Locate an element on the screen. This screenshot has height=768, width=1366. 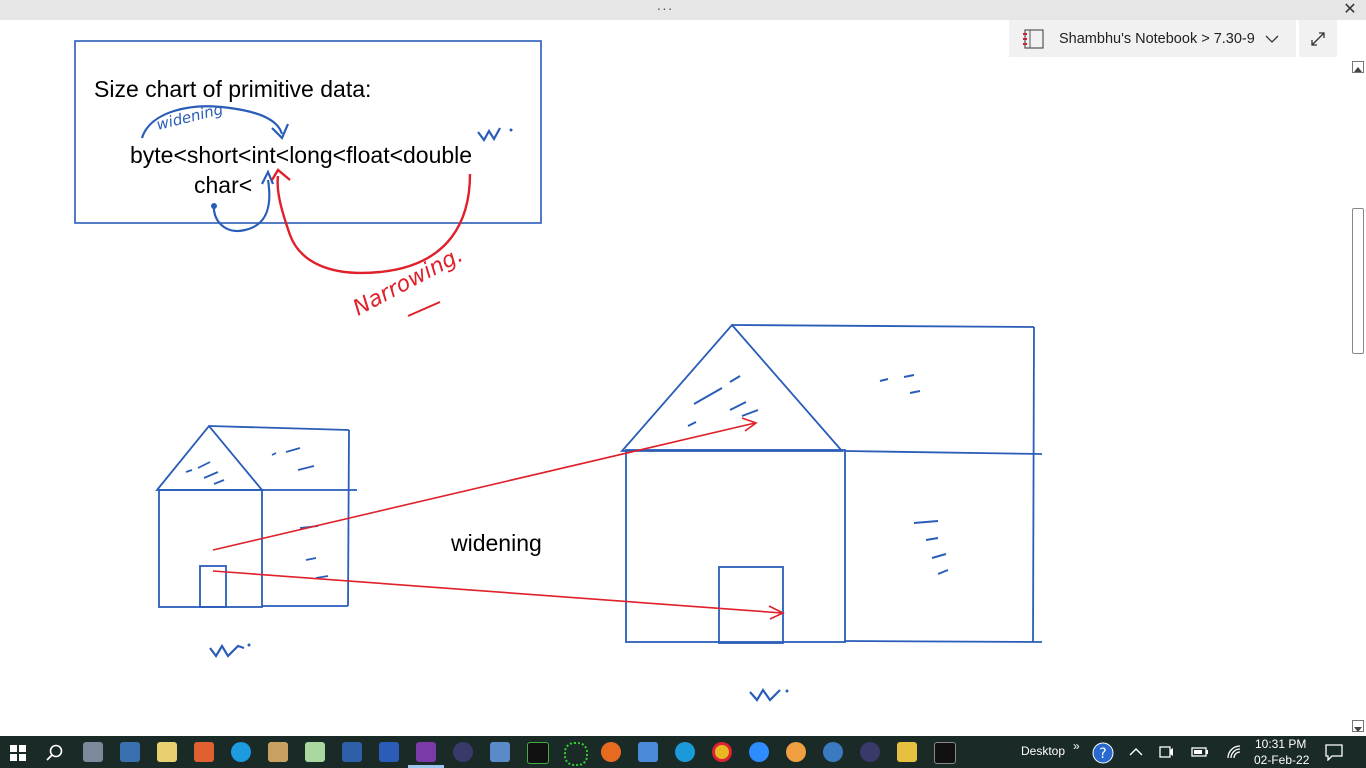
keyboard-icon is located at coordinates (130, 752).